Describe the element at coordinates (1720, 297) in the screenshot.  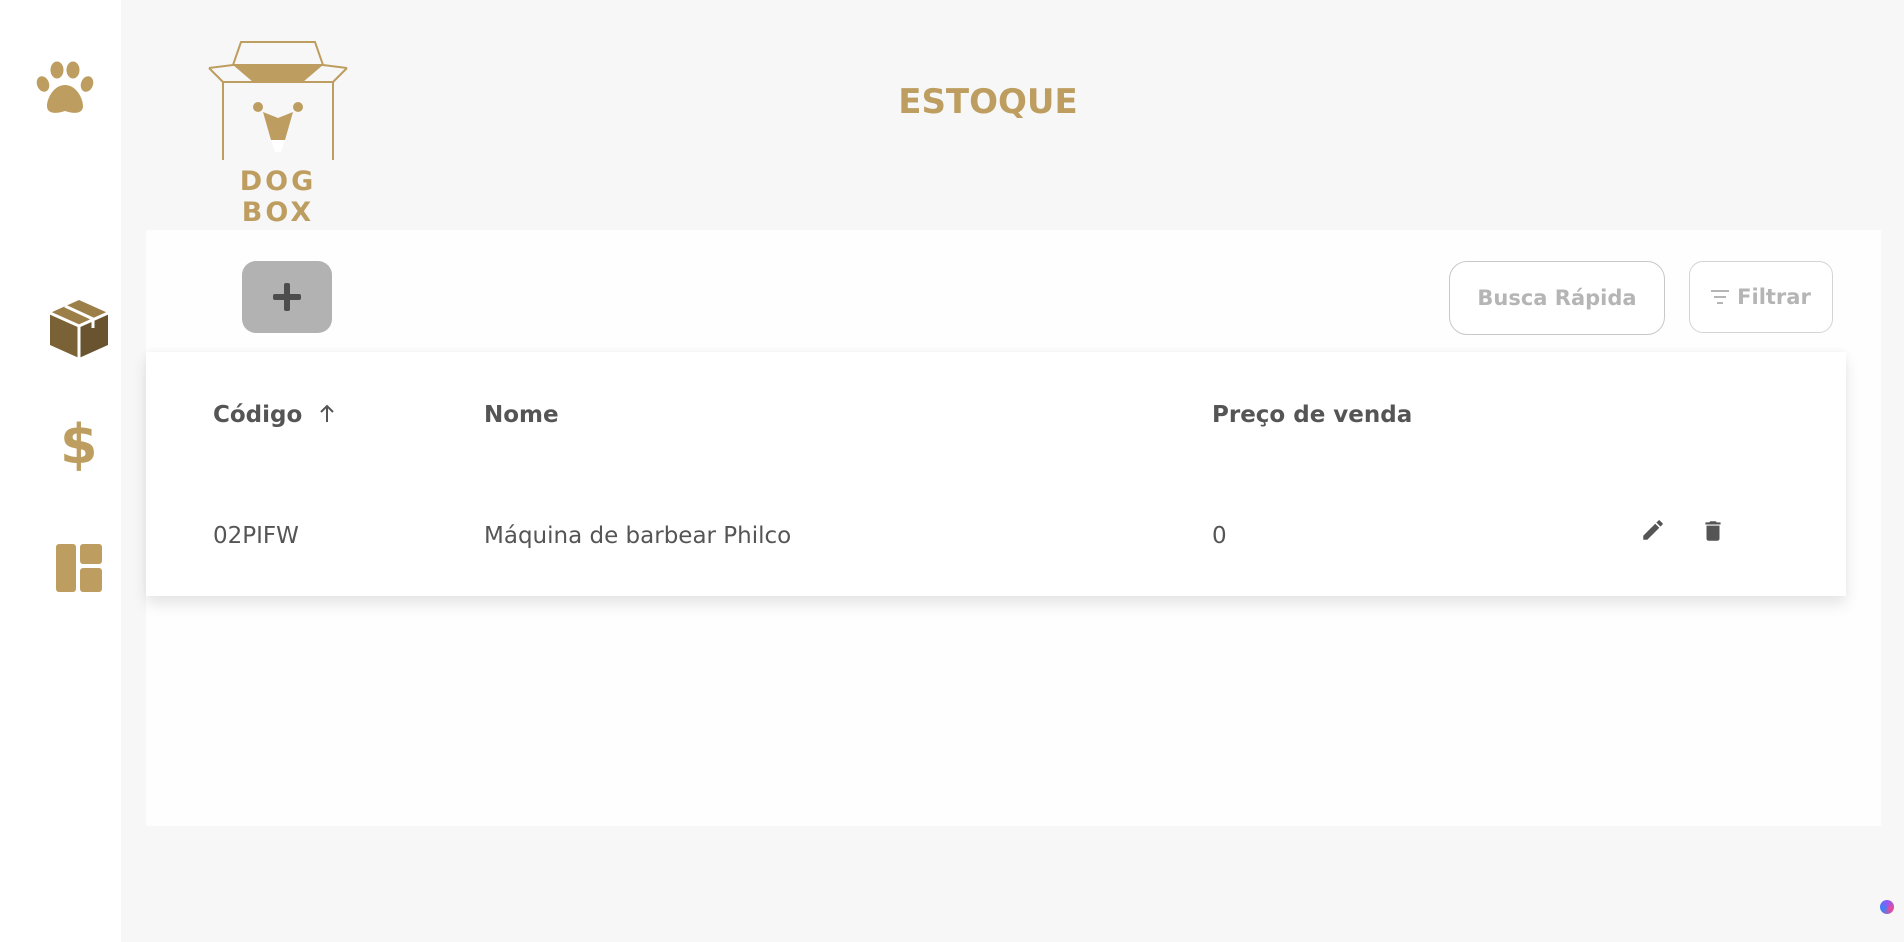
I see `filter-icon` at that location.